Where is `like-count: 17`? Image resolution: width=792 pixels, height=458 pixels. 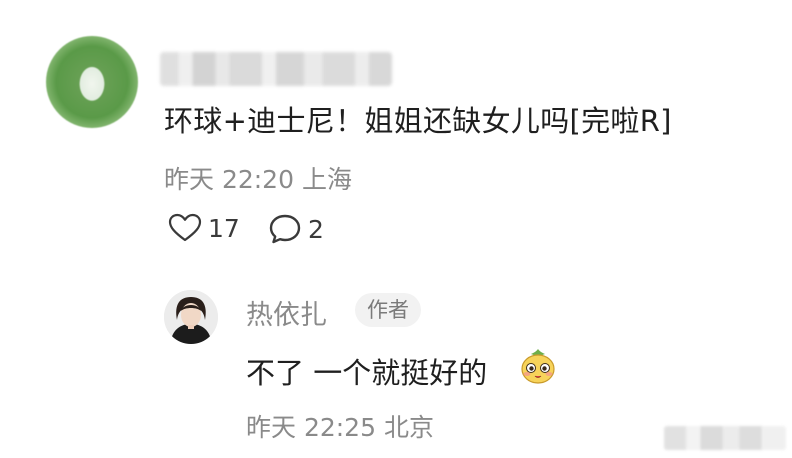 like-count: 17 is located at coordinates (224, 228).